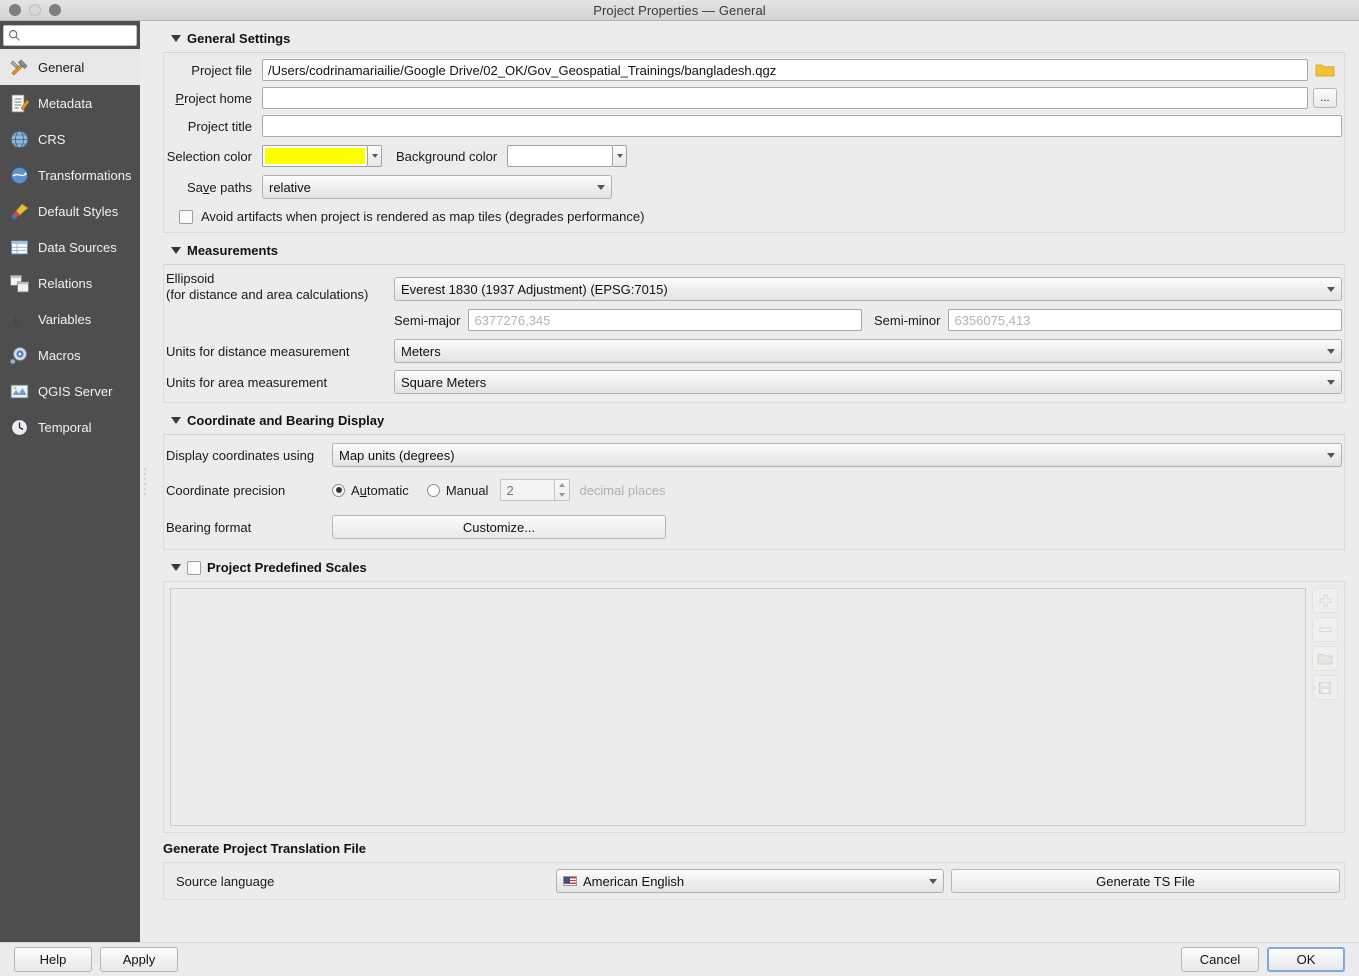  What do you see at coordinates (1220, 959) in the screenshot?
I see `cancel-button: Cancel` at bounding box center [1220, 959].